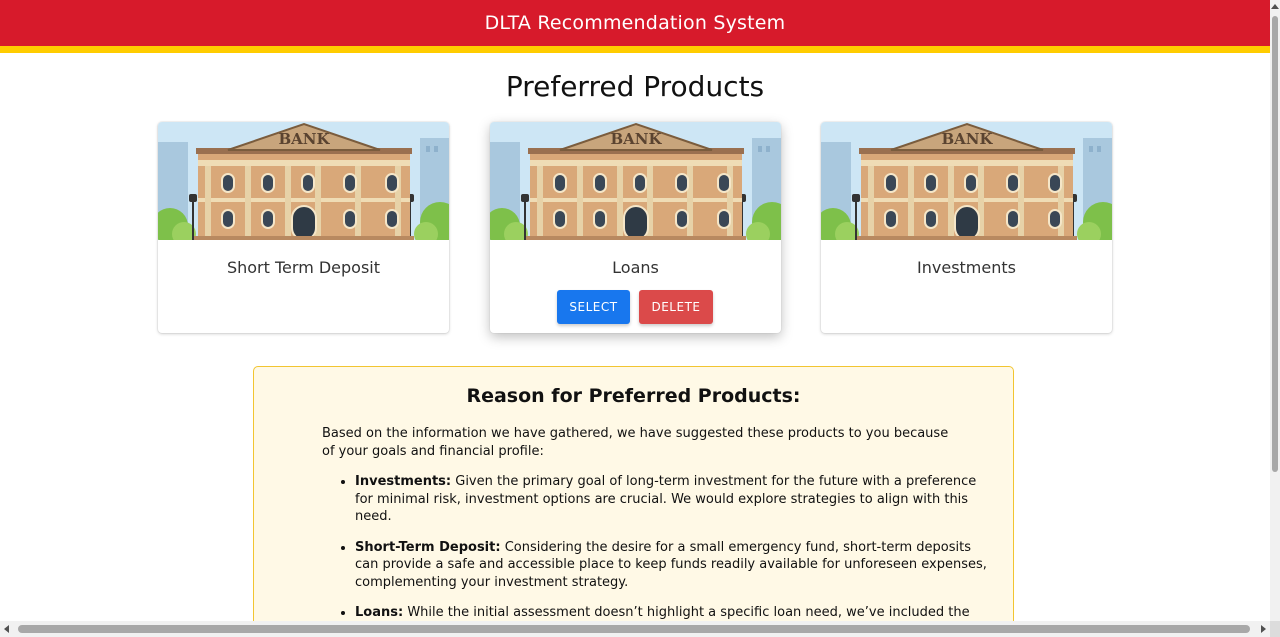  I want to click on horizontal-scrollbar, so click(635, 629).